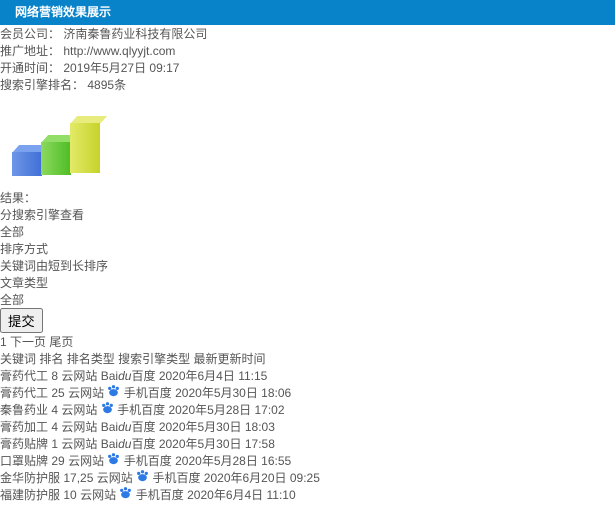 Image resolution: width=615 pixels, height=520 pixels. I want to click on sort-label: 排序方式, so click(24, 249).